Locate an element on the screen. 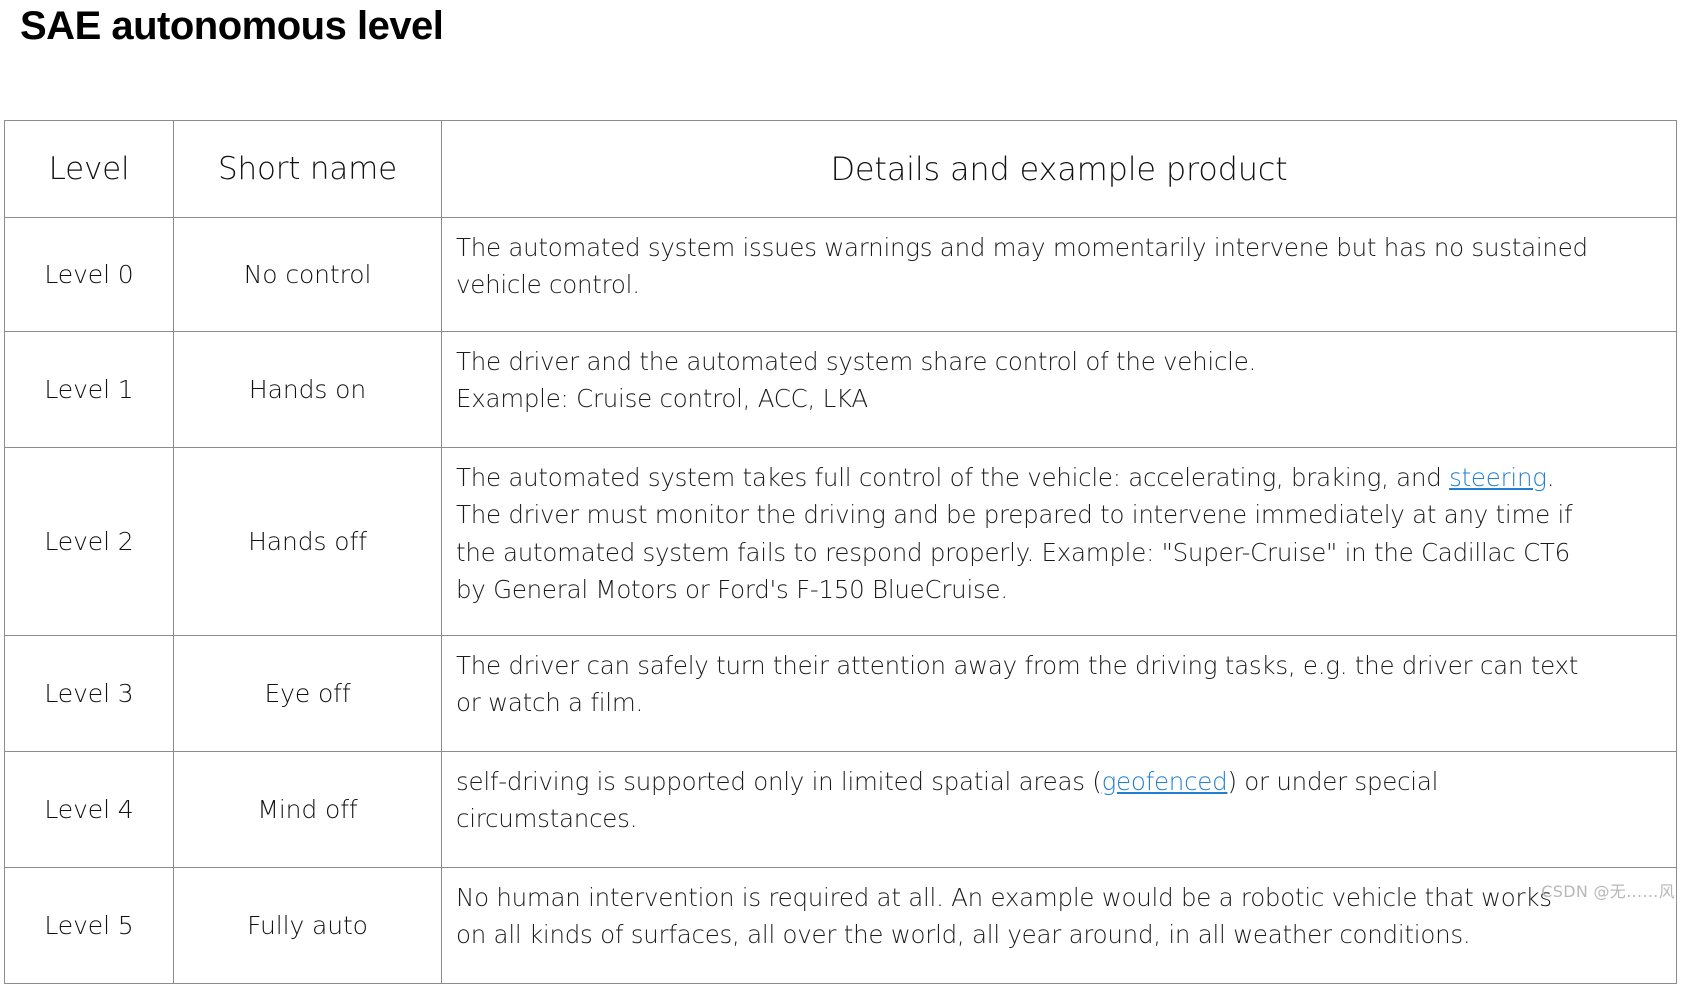 The width and height of the screenshot is (1687, 984). cell-short-name: Eye off is located at coordinates (307, 693).